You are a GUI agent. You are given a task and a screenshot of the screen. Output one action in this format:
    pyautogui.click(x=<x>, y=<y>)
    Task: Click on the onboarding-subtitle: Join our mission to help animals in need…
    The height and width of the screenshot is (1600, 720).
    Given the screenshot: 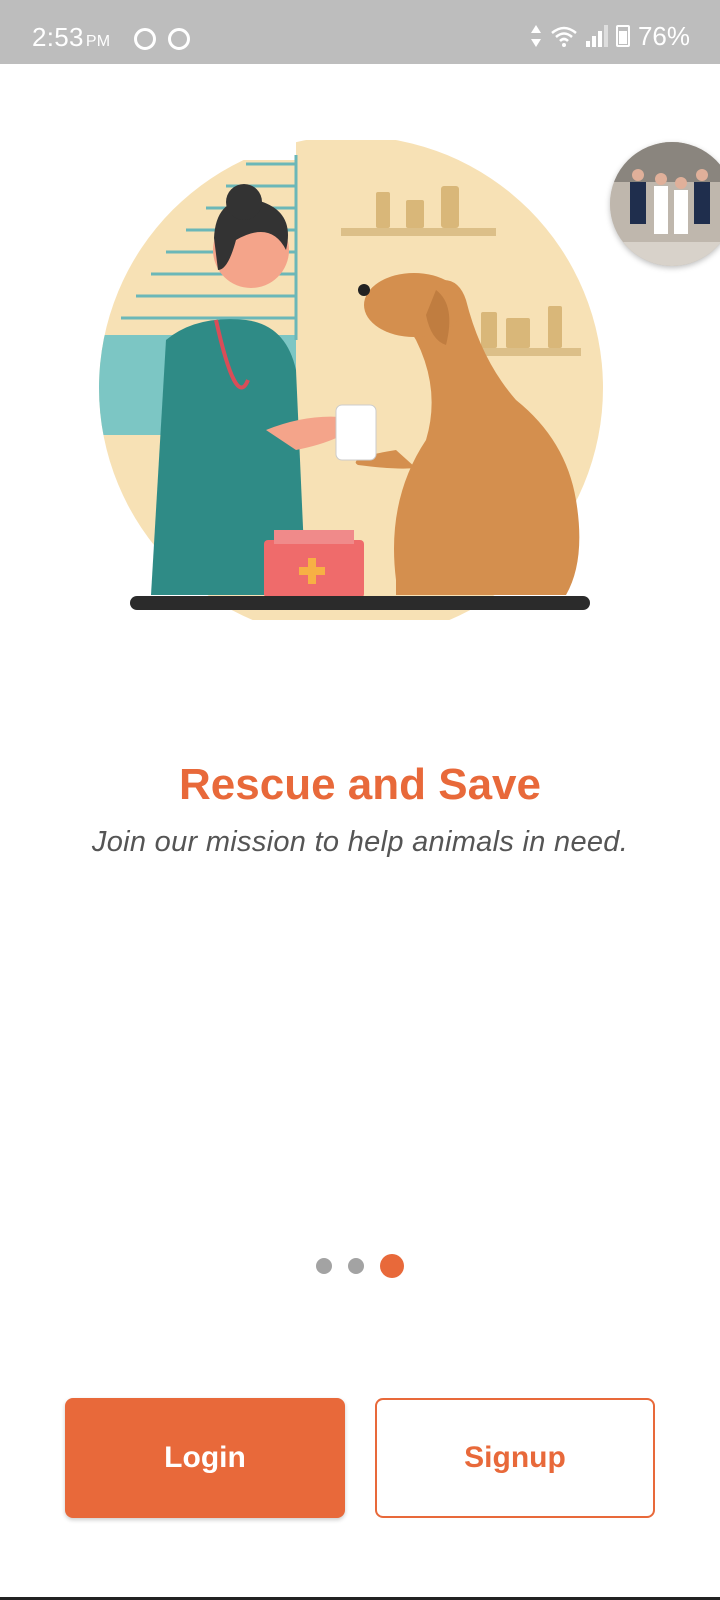 What is the action you would take?
    pyautogui.click(x=360, y=842)
    